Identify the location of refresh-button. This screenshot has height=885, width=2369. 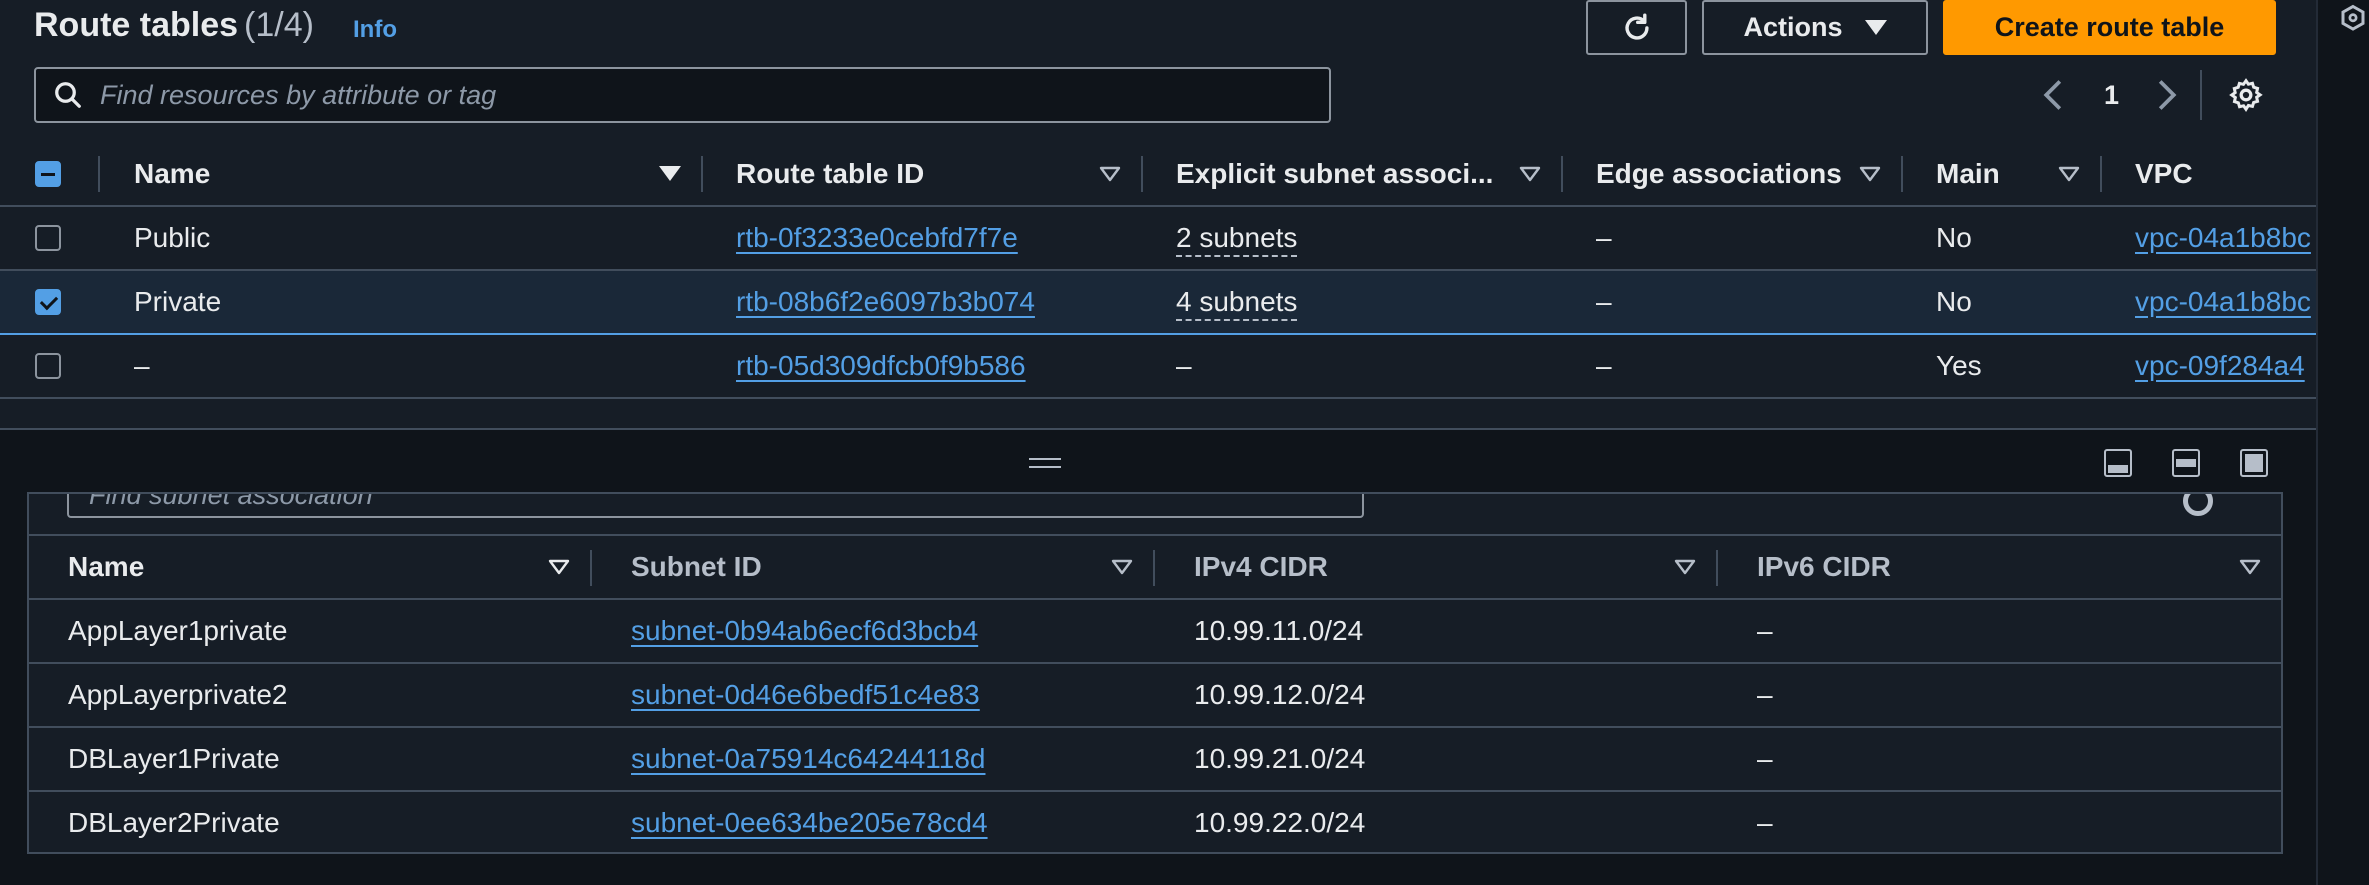
(1636, 27).